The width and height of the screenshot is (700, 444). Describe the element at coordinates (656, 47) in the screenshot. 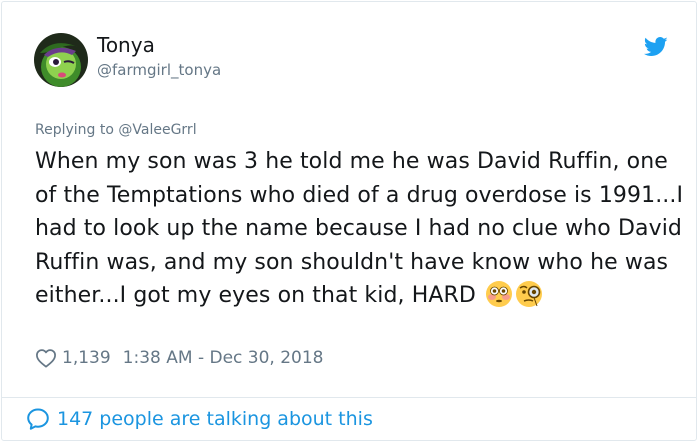

I see `twitter-bird-icon` at that location.